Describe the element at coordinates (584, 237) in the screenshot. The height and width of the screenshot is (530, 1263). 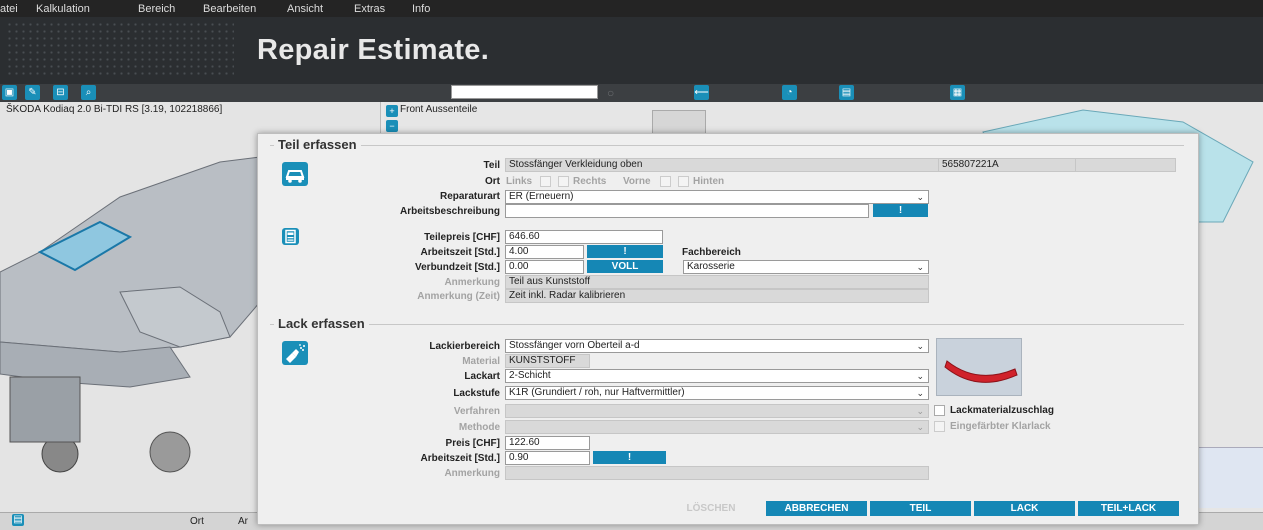
I see `teilepreis-input: 646.60` at that location.